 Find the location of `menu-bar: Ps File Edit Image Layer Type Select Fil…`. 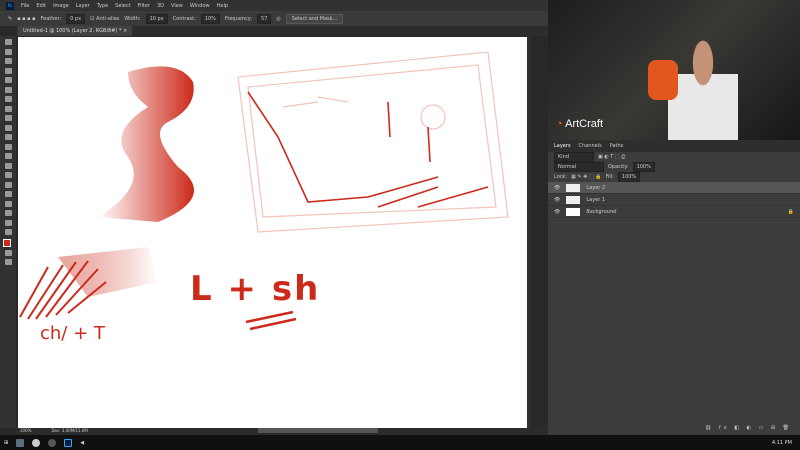

menu-bar: Ps File Edit Image Layer Type Select Fil… is located at coordinates (274, 5).